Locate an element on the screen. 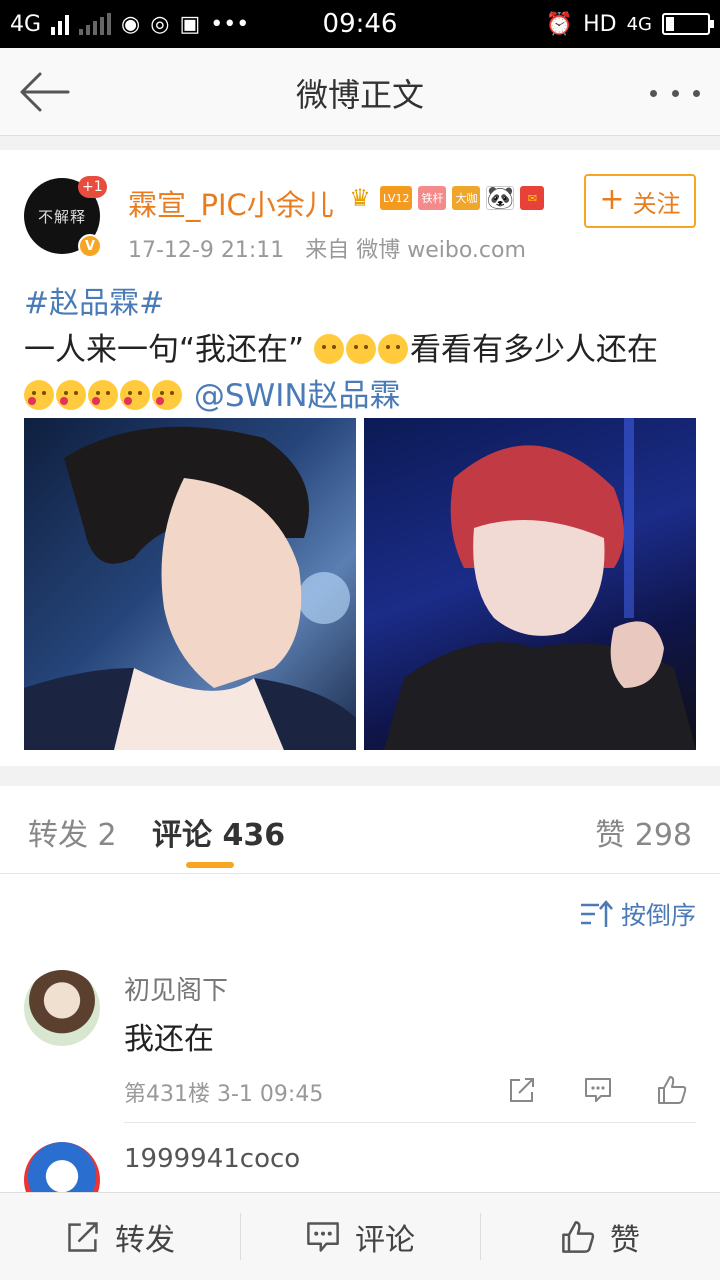 The image size is (720, 1280). bottom-action-bar: 转发 评论 赞 is located at coordinates (360, 1236).